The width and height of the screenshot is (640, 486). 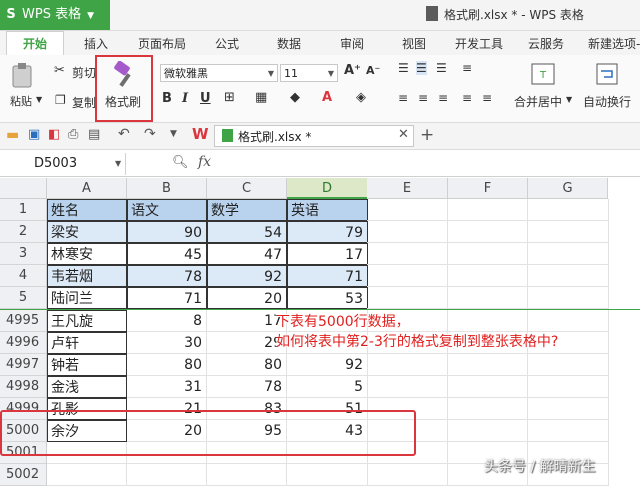 What do you see at coordinates (87, 387) in the screenshot?
I see `table-cell: 金浅` at bounding box center [87, 387].